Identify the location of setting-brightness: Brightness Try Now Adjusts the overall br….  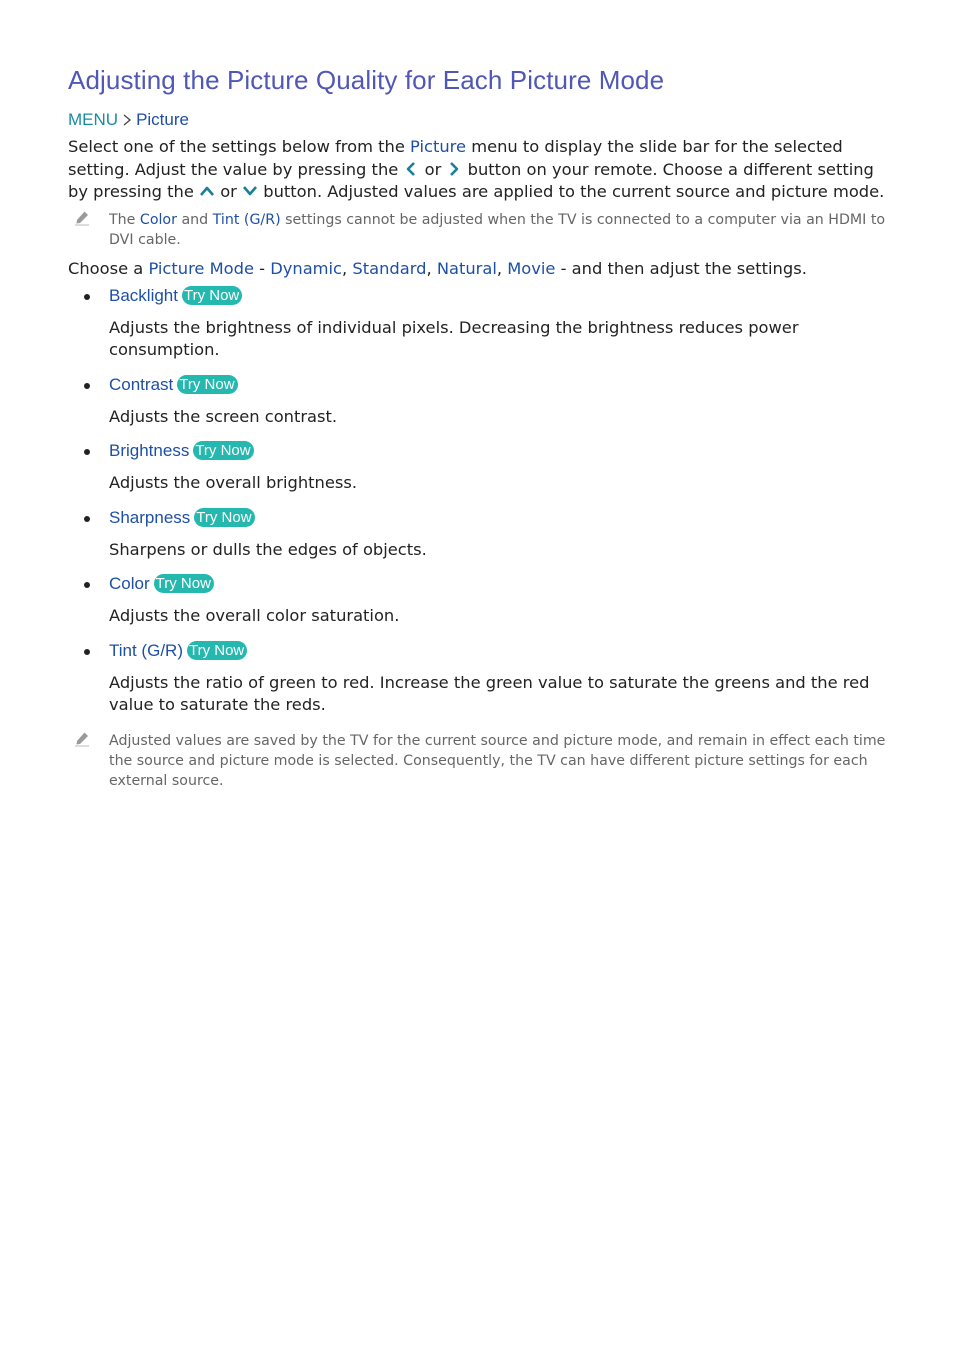
(478, 467).